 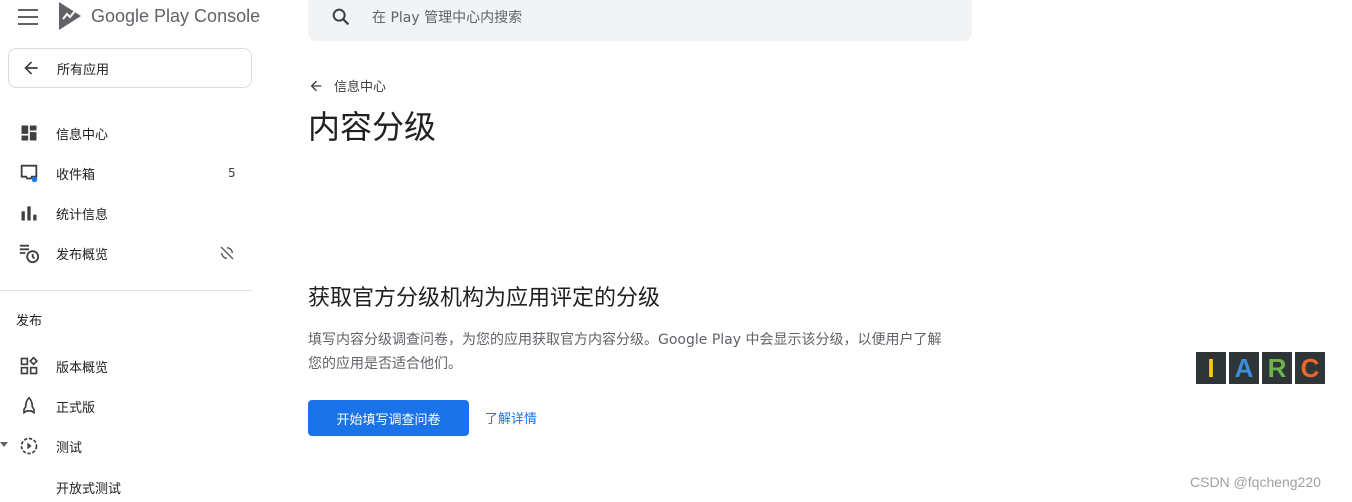 What do you see at coordinates (227, 253) in the screenshot?
I see `sync-off-icon` at bounding box center [227, 253].